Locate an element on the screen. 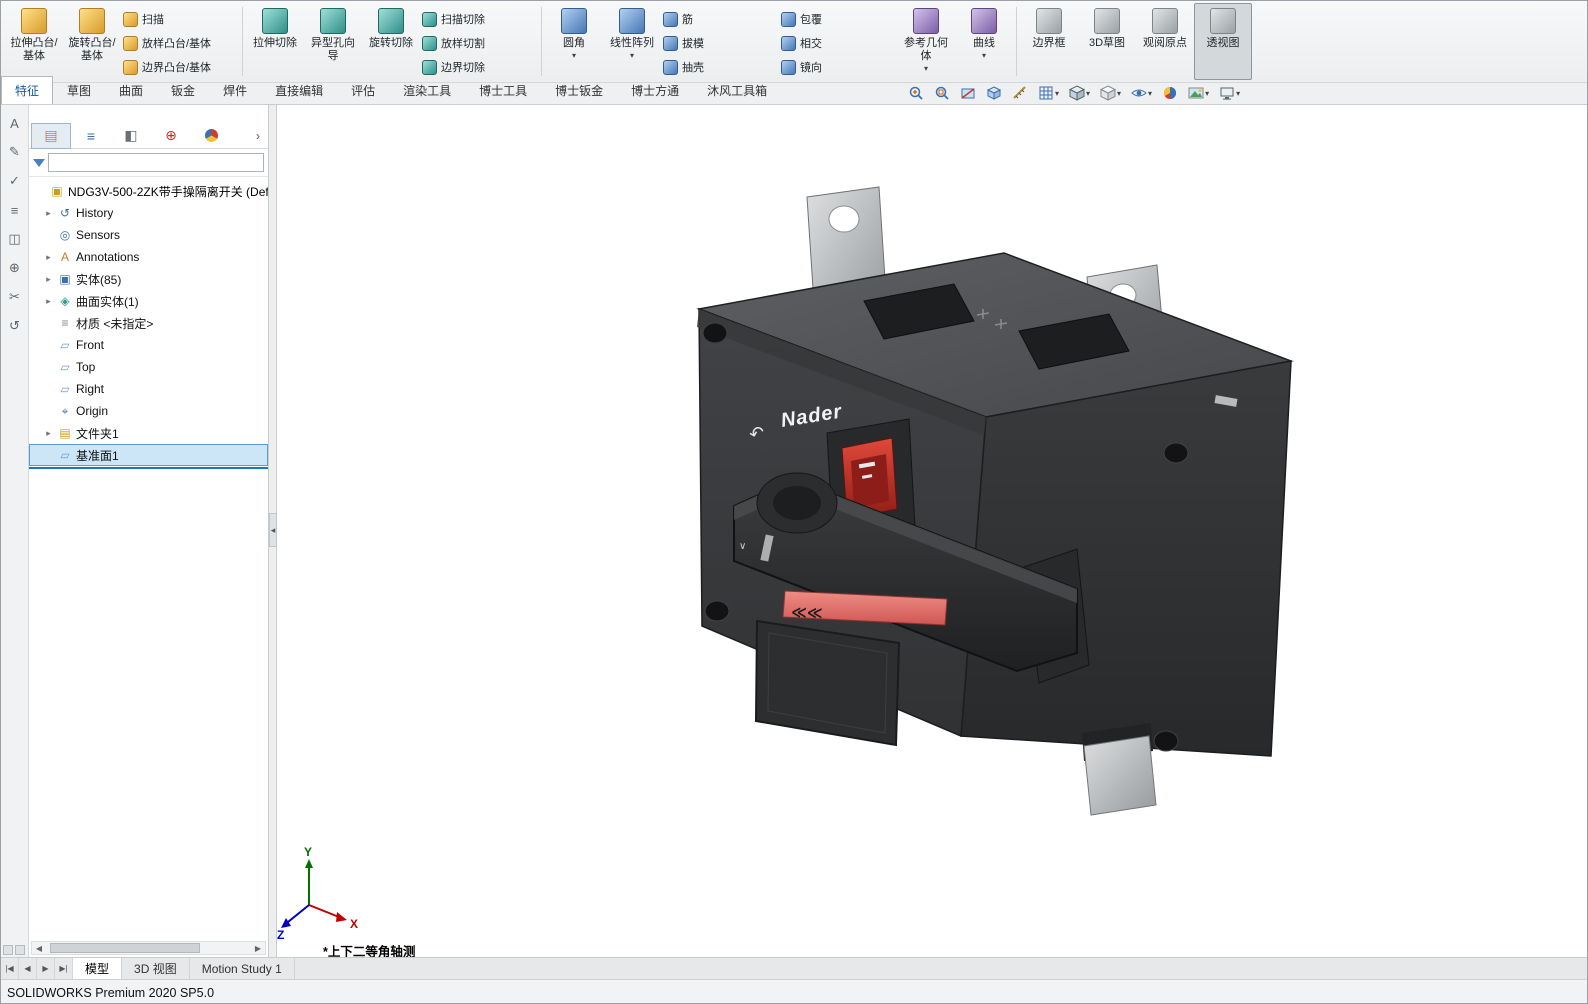 The width and height of the screenshot is (1588, 1004). panel-collapse-chevron-icon: ◂ is located at coordinates (273, 530).